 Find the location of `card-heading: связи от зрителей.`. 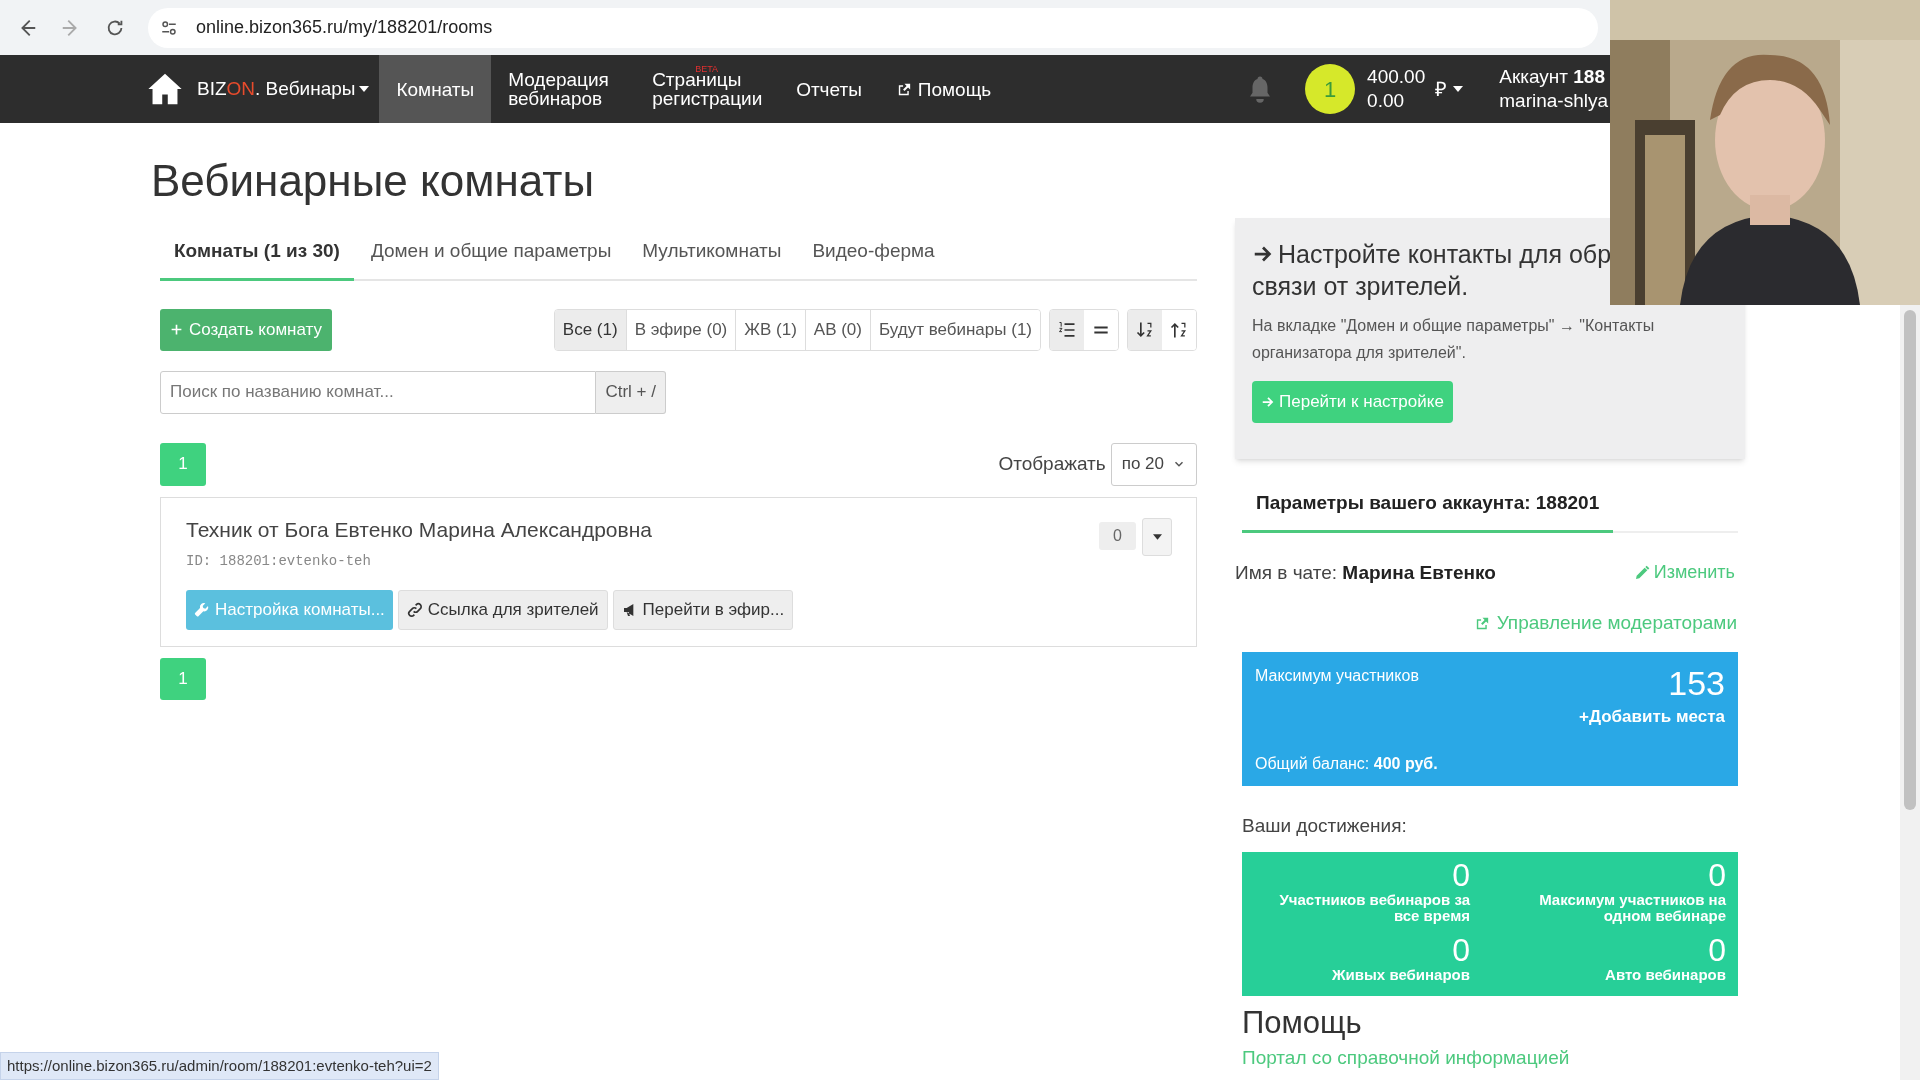

card-heading: связи от зрителей. is located at coordinates (1361, 286).